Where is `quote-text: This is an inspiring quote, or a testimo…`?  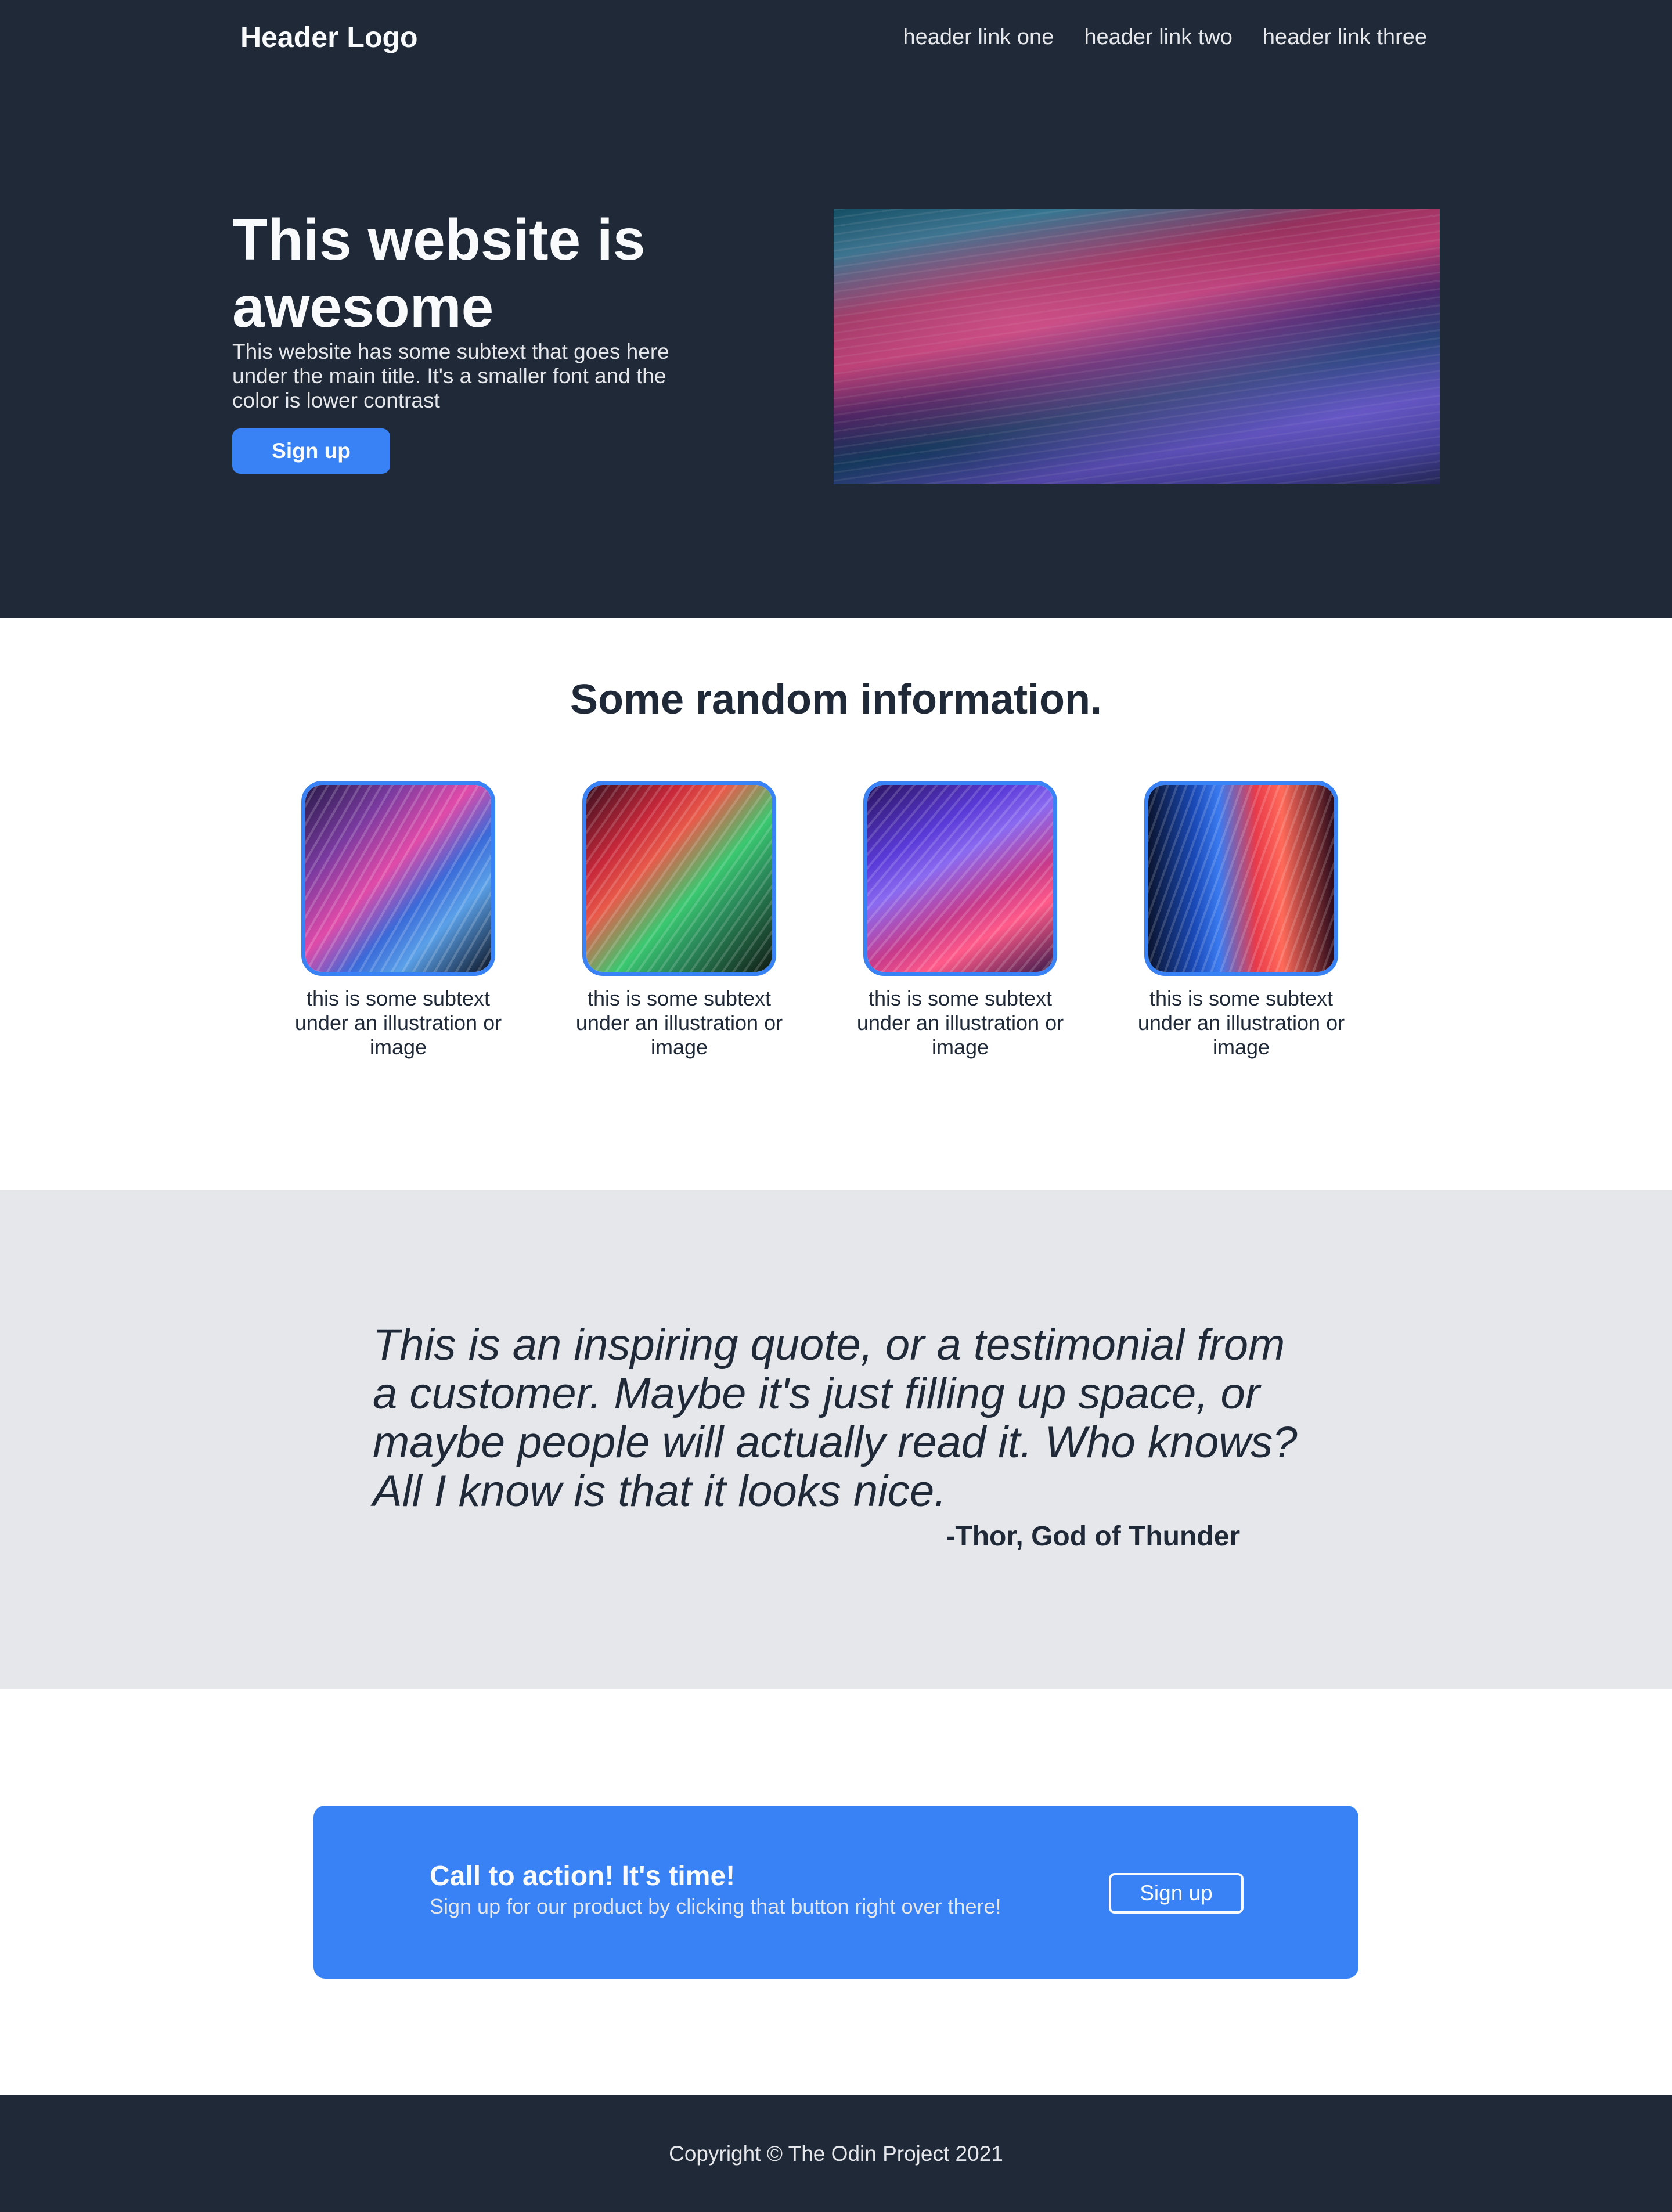 quote-text: This is an inspiring quote, or a testimo… is located at coordinates (836, 1418).